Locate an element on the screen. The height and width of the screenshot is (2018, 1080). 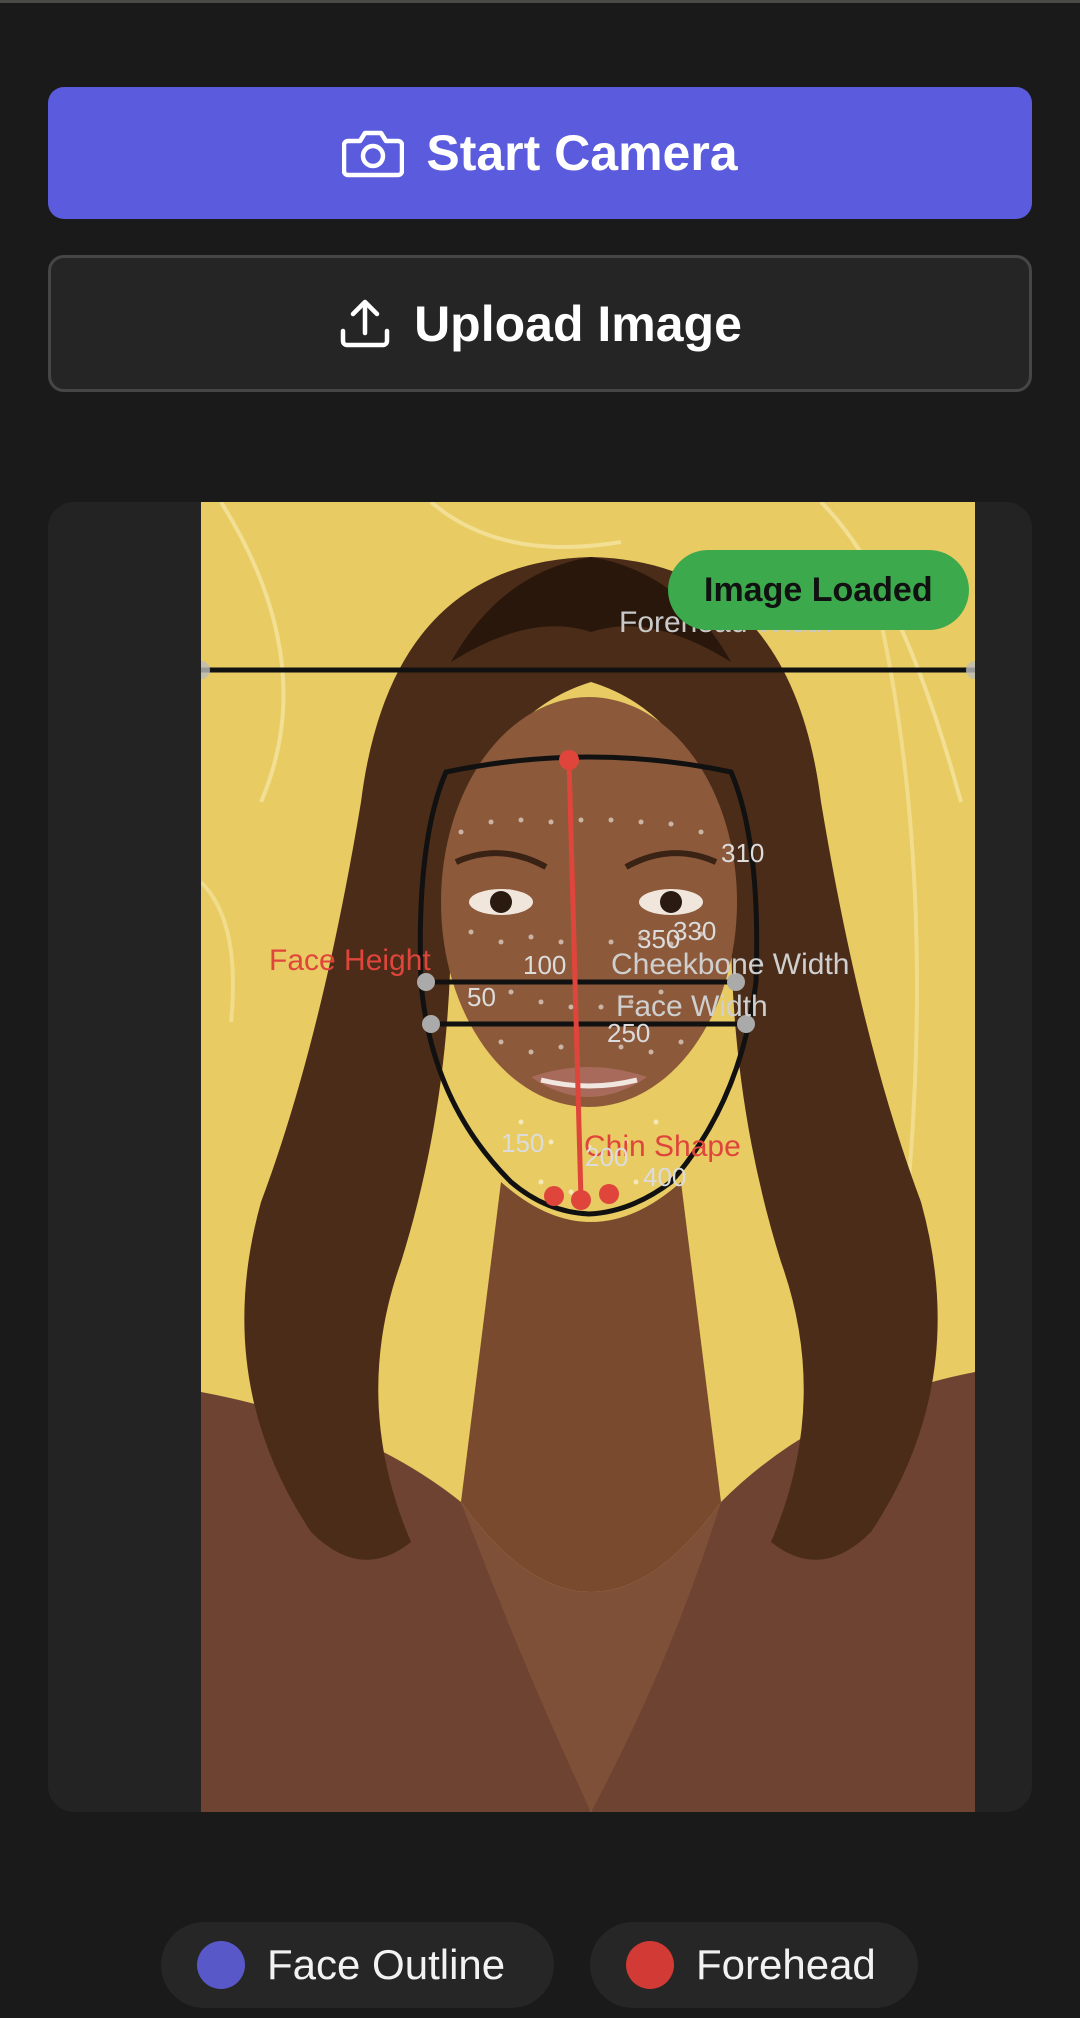
upload-image-button: Upload Image is located at coordinates (540, 323).